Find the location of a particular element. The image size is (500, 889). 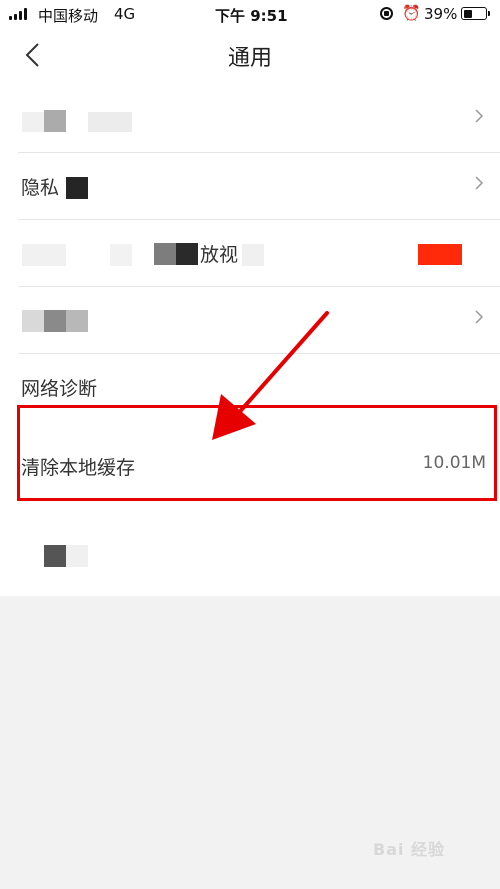

nav-bar: 通用 is located at coordinates (250, 58).